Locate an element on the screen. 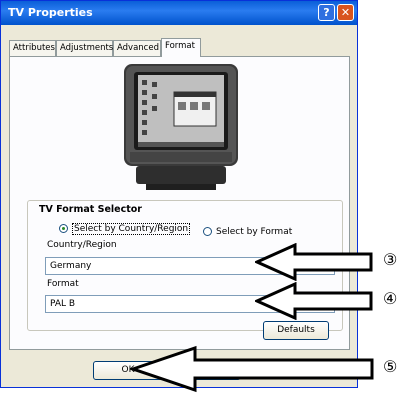  radio-selected-indicator is located at coordinates (63, 228).